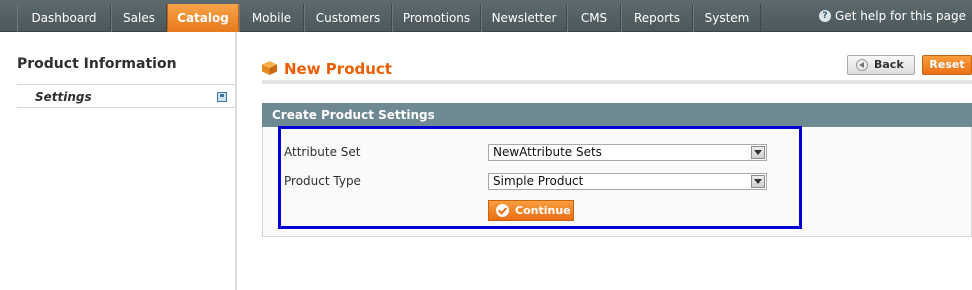 Image resolution: width=972 pixels, height=290 pixels. What do you see at coordinates (63, 97) in the screenshot?
I see `sidebar-item-label: Settings` at bounding box center [63, 97].